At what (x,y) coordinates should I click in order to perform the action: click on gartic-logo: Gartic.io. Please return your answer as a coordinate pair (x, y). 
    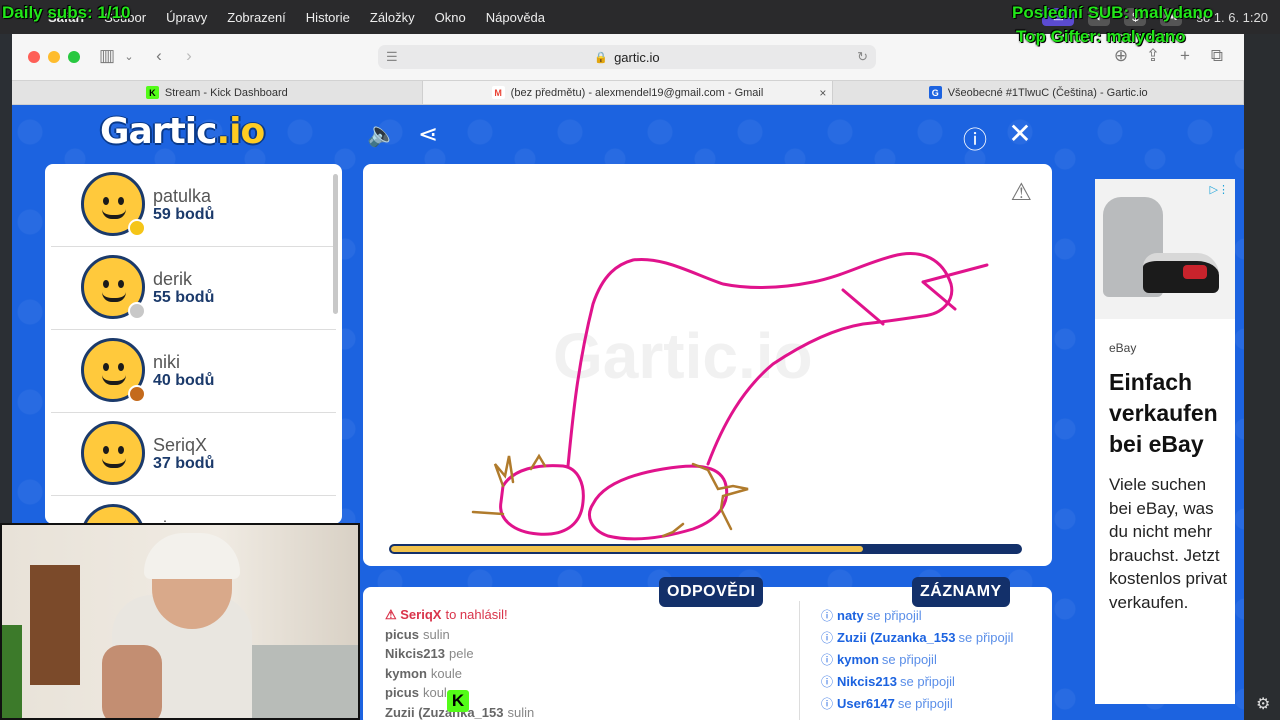
    Looking at the image, I should click on (182, 131).